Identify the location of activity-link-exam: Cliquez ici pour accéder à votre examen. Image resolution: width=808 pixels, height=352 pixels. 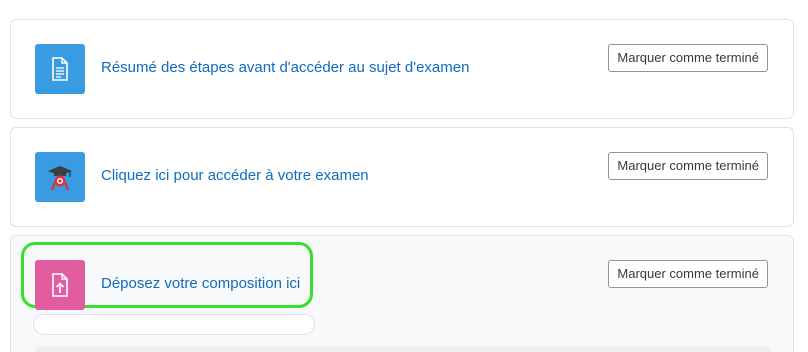
(235, 175).